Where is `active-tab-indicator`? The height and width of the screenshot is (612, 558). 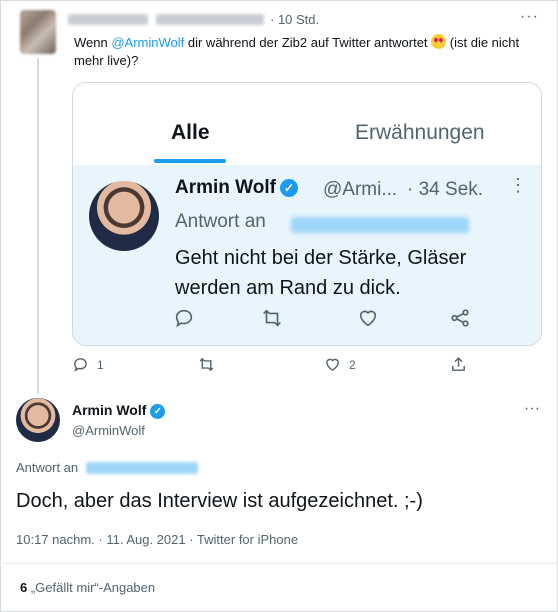 active-tab-indicator is located at coordinates (190, 161).